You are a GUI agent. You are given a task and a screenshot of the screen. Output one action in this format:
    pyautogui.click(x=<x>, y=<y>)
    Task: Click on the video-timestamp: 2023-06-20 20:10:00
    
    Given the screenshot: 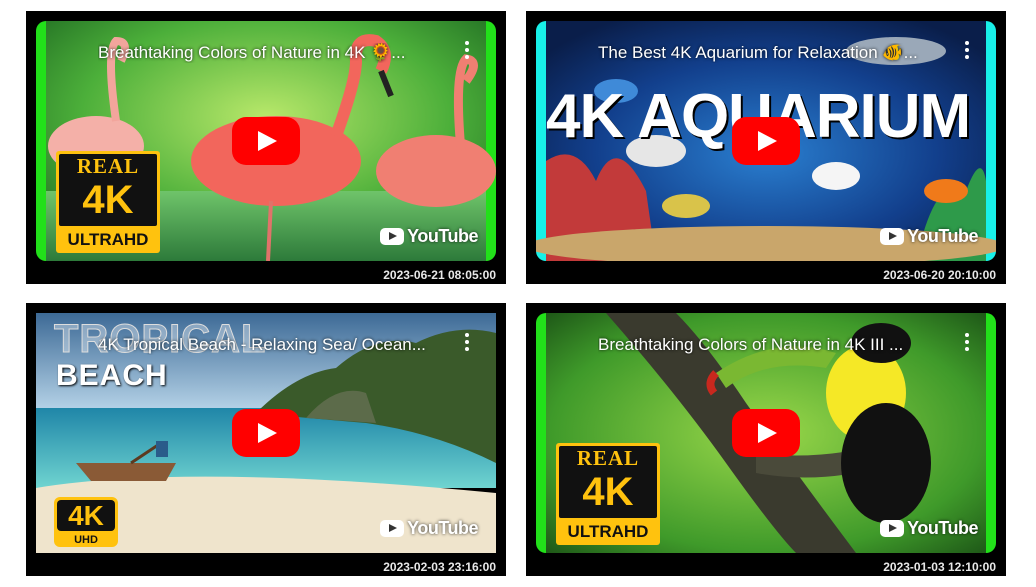 What is the action you would take?
    pyautogui.click(x=939, y=275)
    